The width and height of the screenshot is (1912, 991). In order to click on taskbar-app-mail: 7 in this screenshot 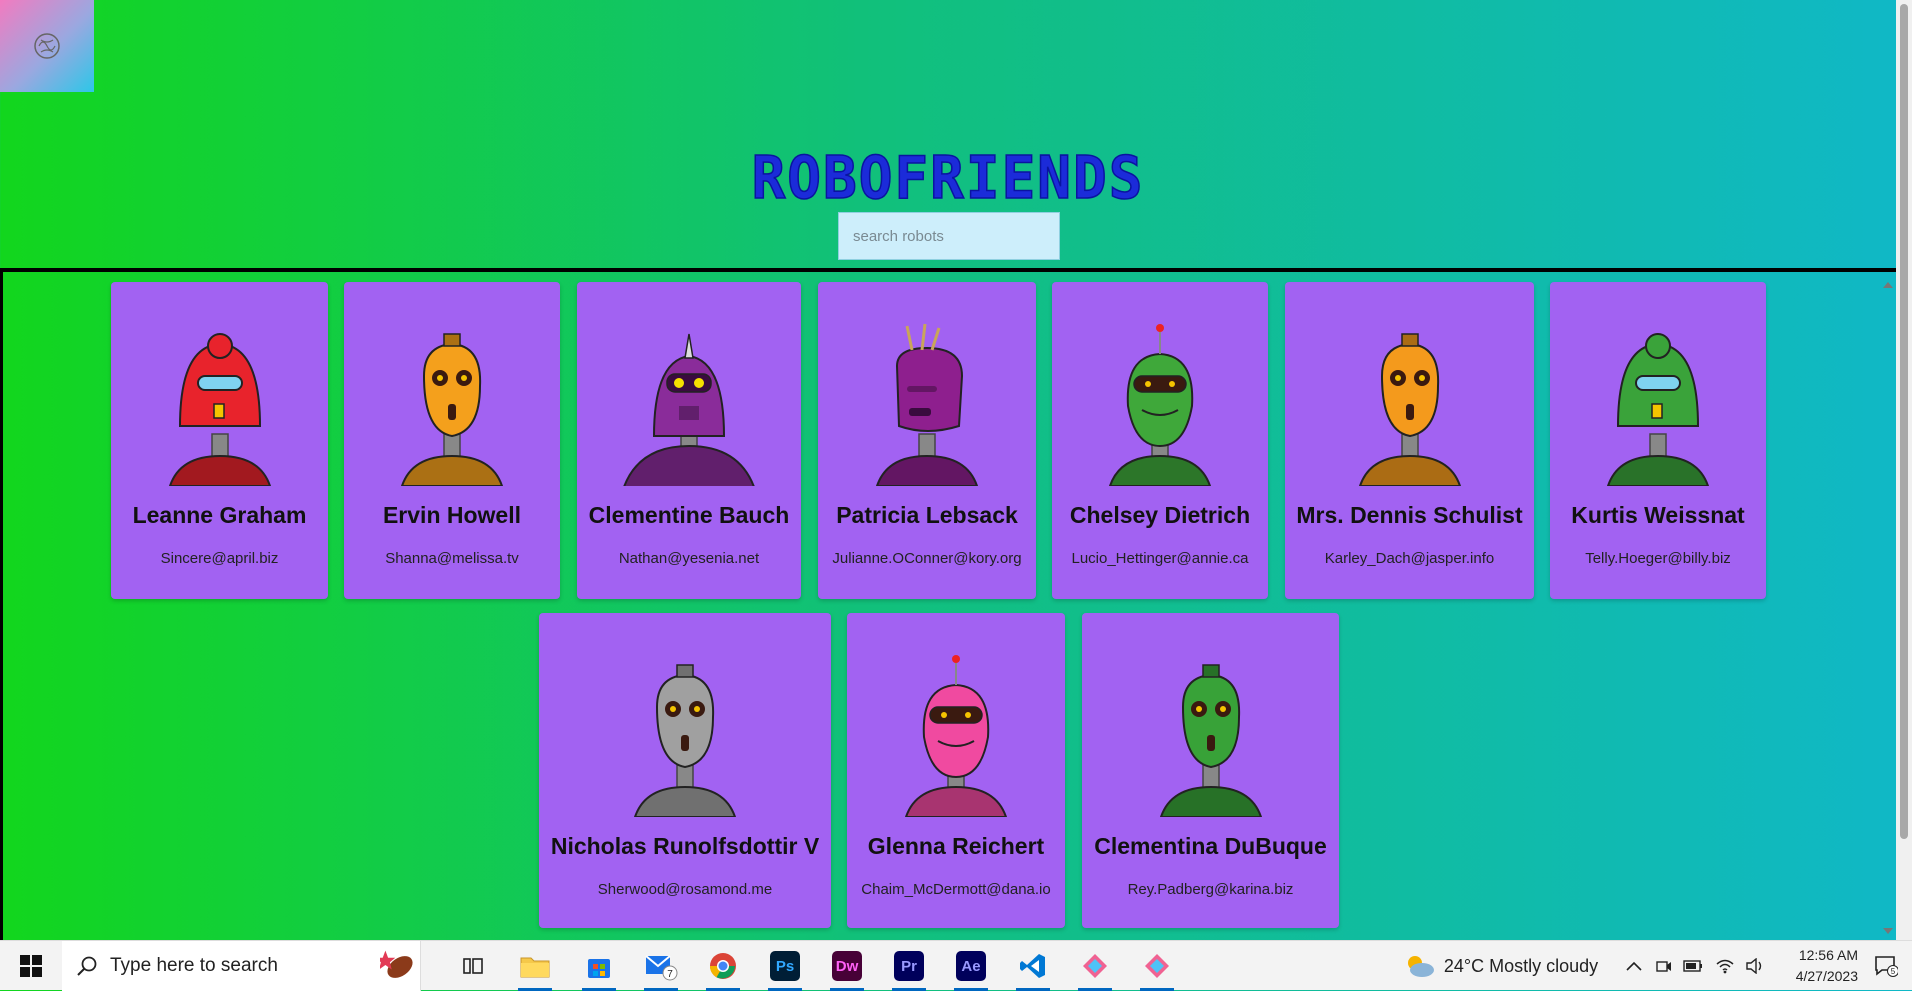, I will do `click(661, 966)`.